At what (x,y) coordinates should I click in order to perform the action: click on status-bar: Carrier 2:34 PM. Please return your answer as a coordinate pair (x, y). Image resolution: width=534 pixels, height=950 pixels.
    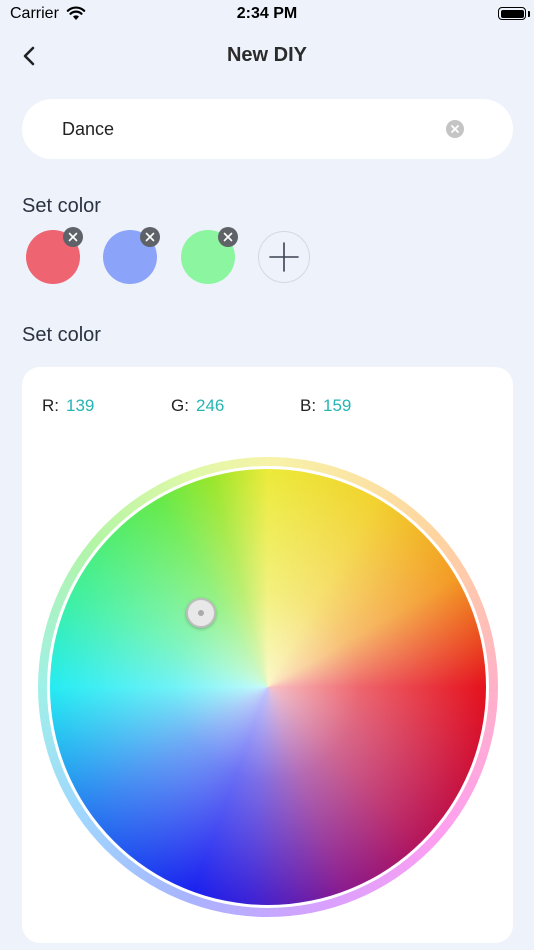
    Looking at the image, I should click on (267, 15).